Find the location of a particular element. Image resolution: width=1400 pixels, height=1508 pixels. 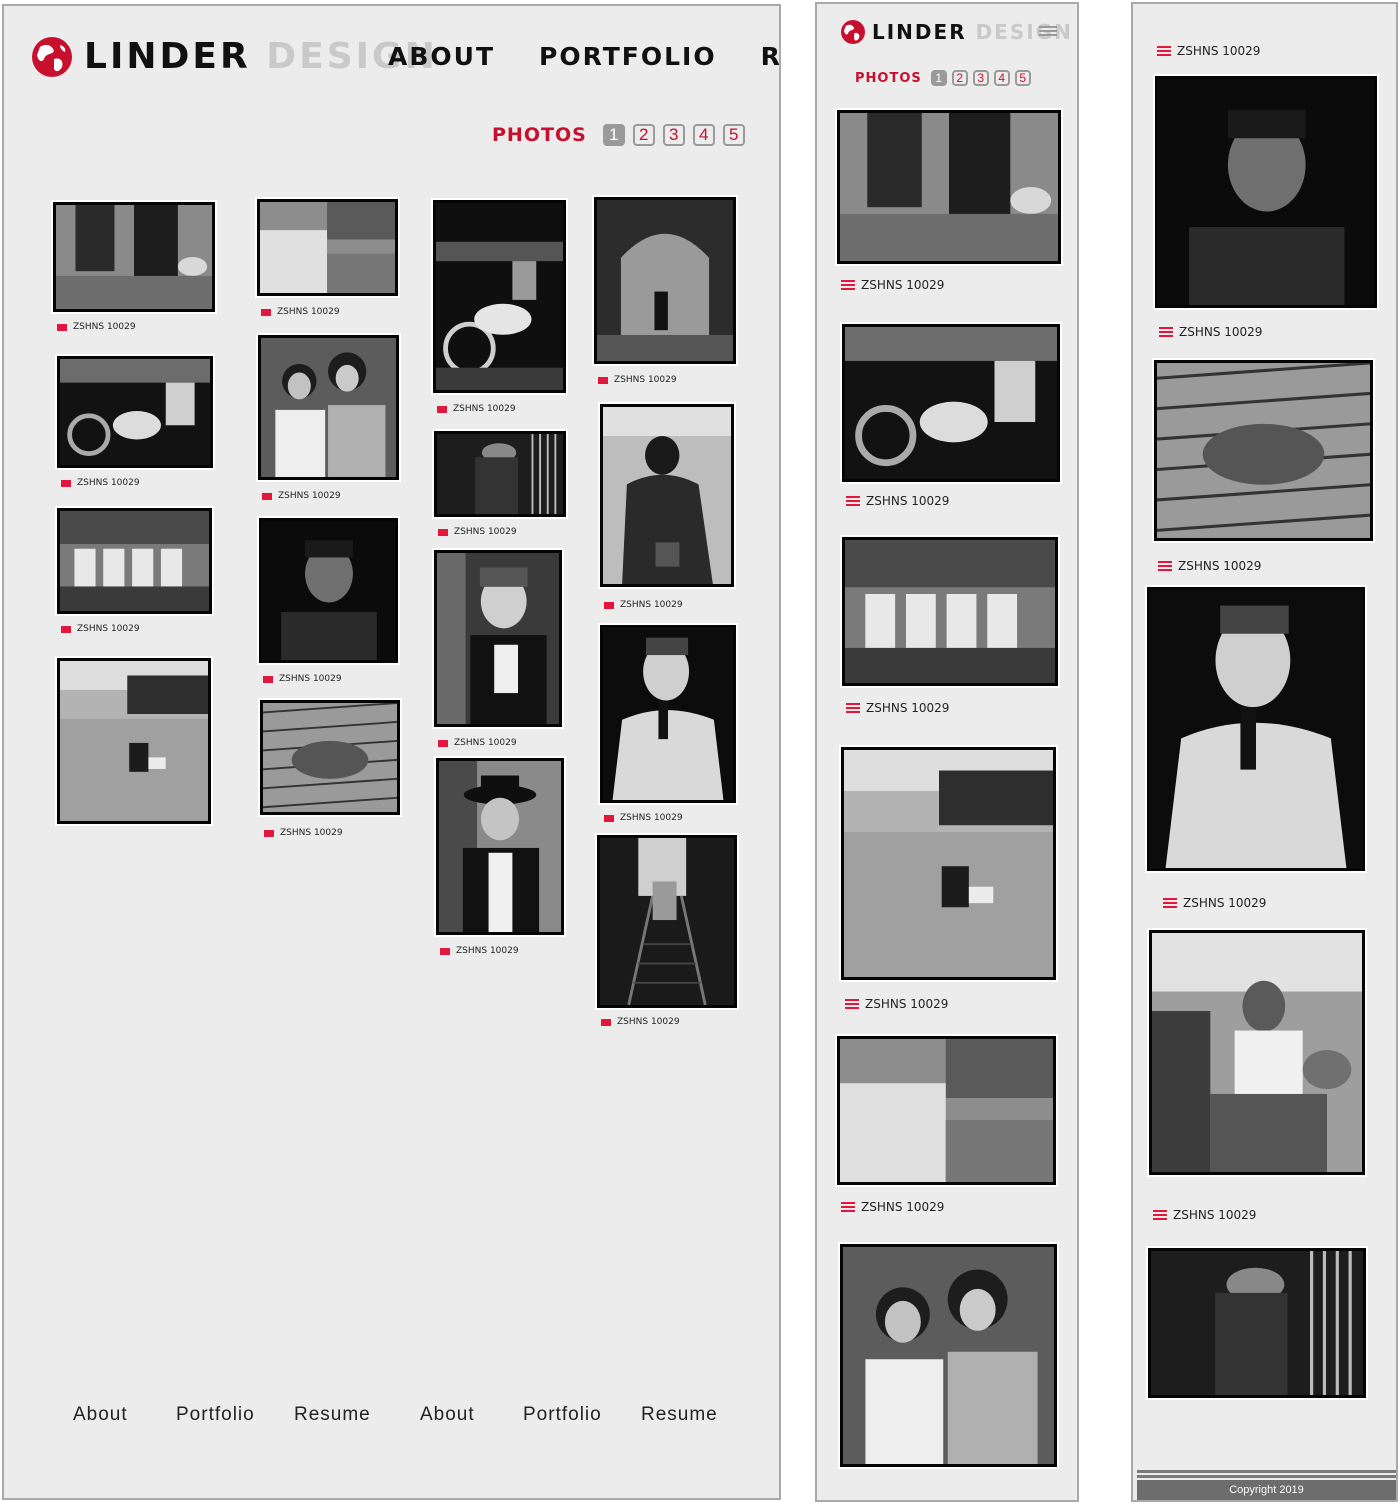

brand-word-2: DESIGN is located at coordinates (1024, 32).